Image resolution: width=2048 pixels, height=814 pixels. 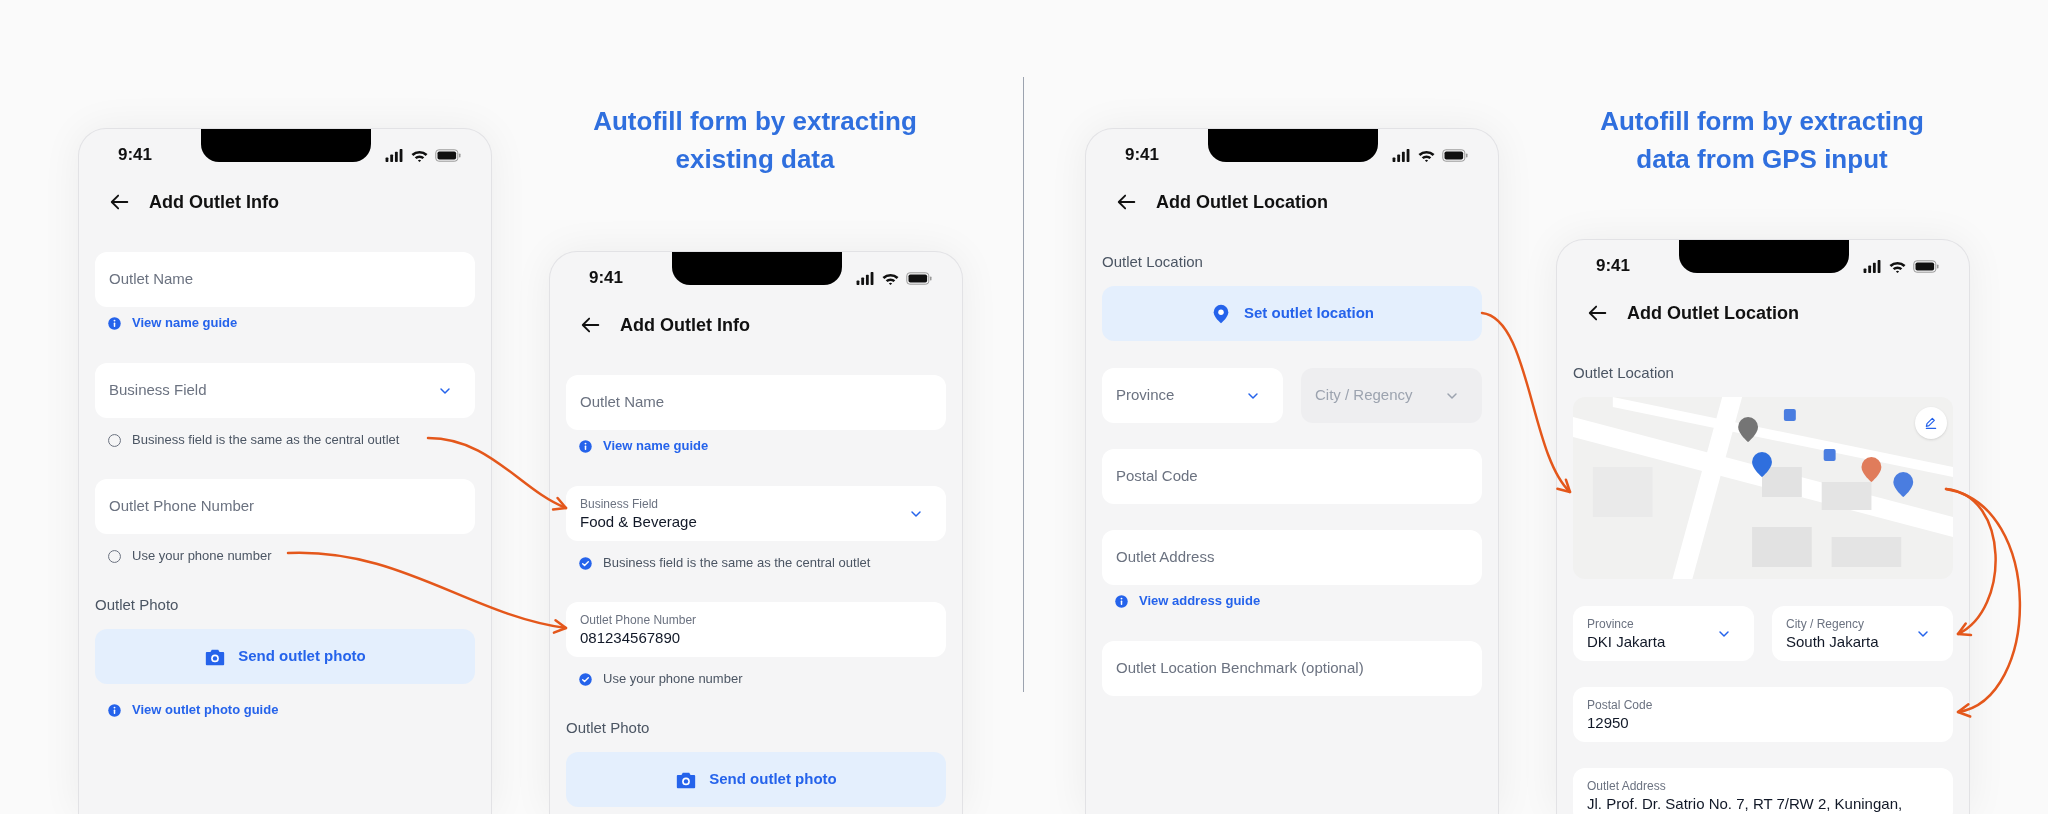 I want to click on dropdown-field: Province DKI Jakarta, so click(x=1663, y=633).